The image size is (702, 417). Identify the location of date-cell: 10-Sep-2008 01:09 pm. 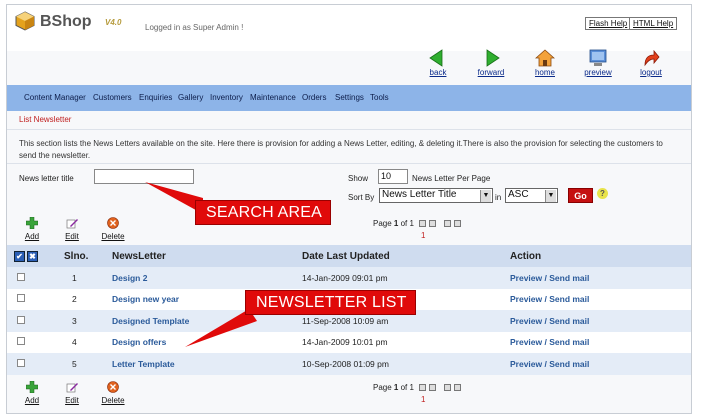
(406, 364).